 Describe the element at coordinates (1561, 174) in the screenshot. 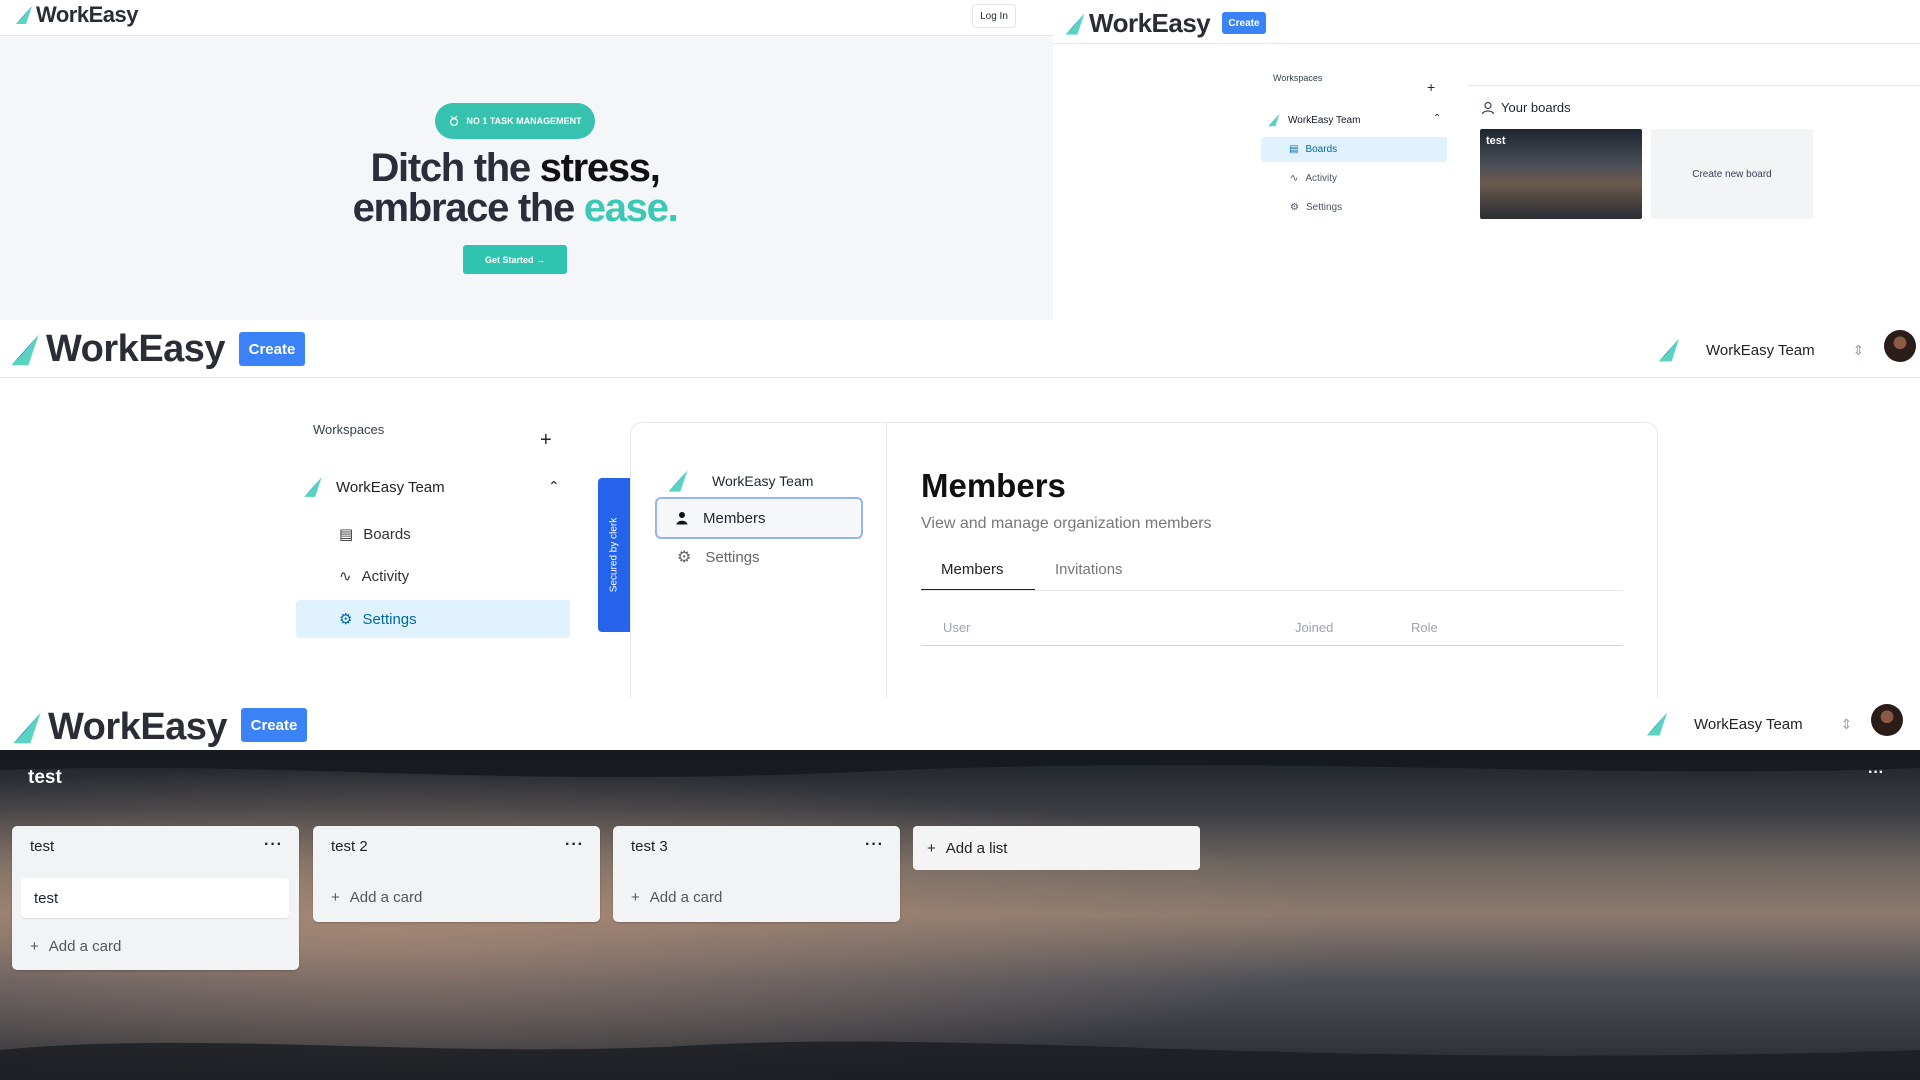

I see `board-card-test: test` at that location.